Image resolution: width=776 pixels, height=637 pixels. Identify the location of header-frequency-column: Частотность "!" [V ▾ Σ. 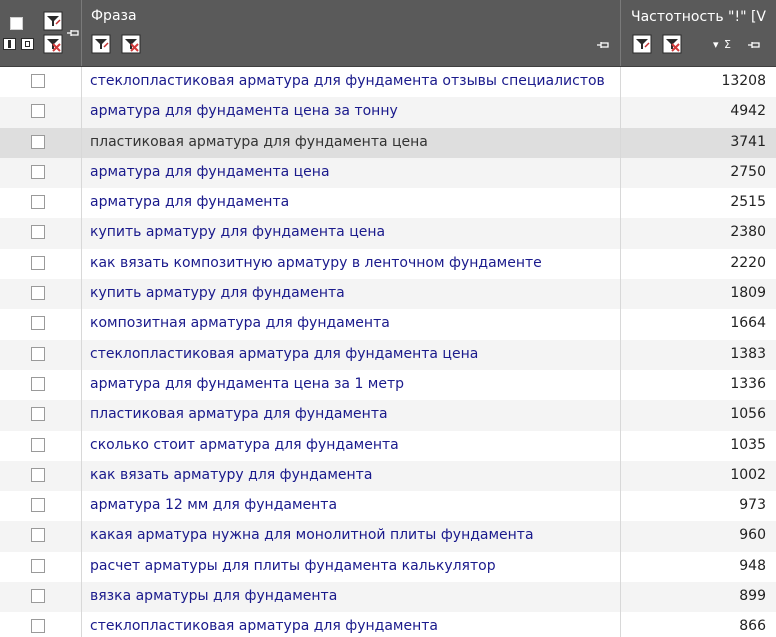
(698, 33).